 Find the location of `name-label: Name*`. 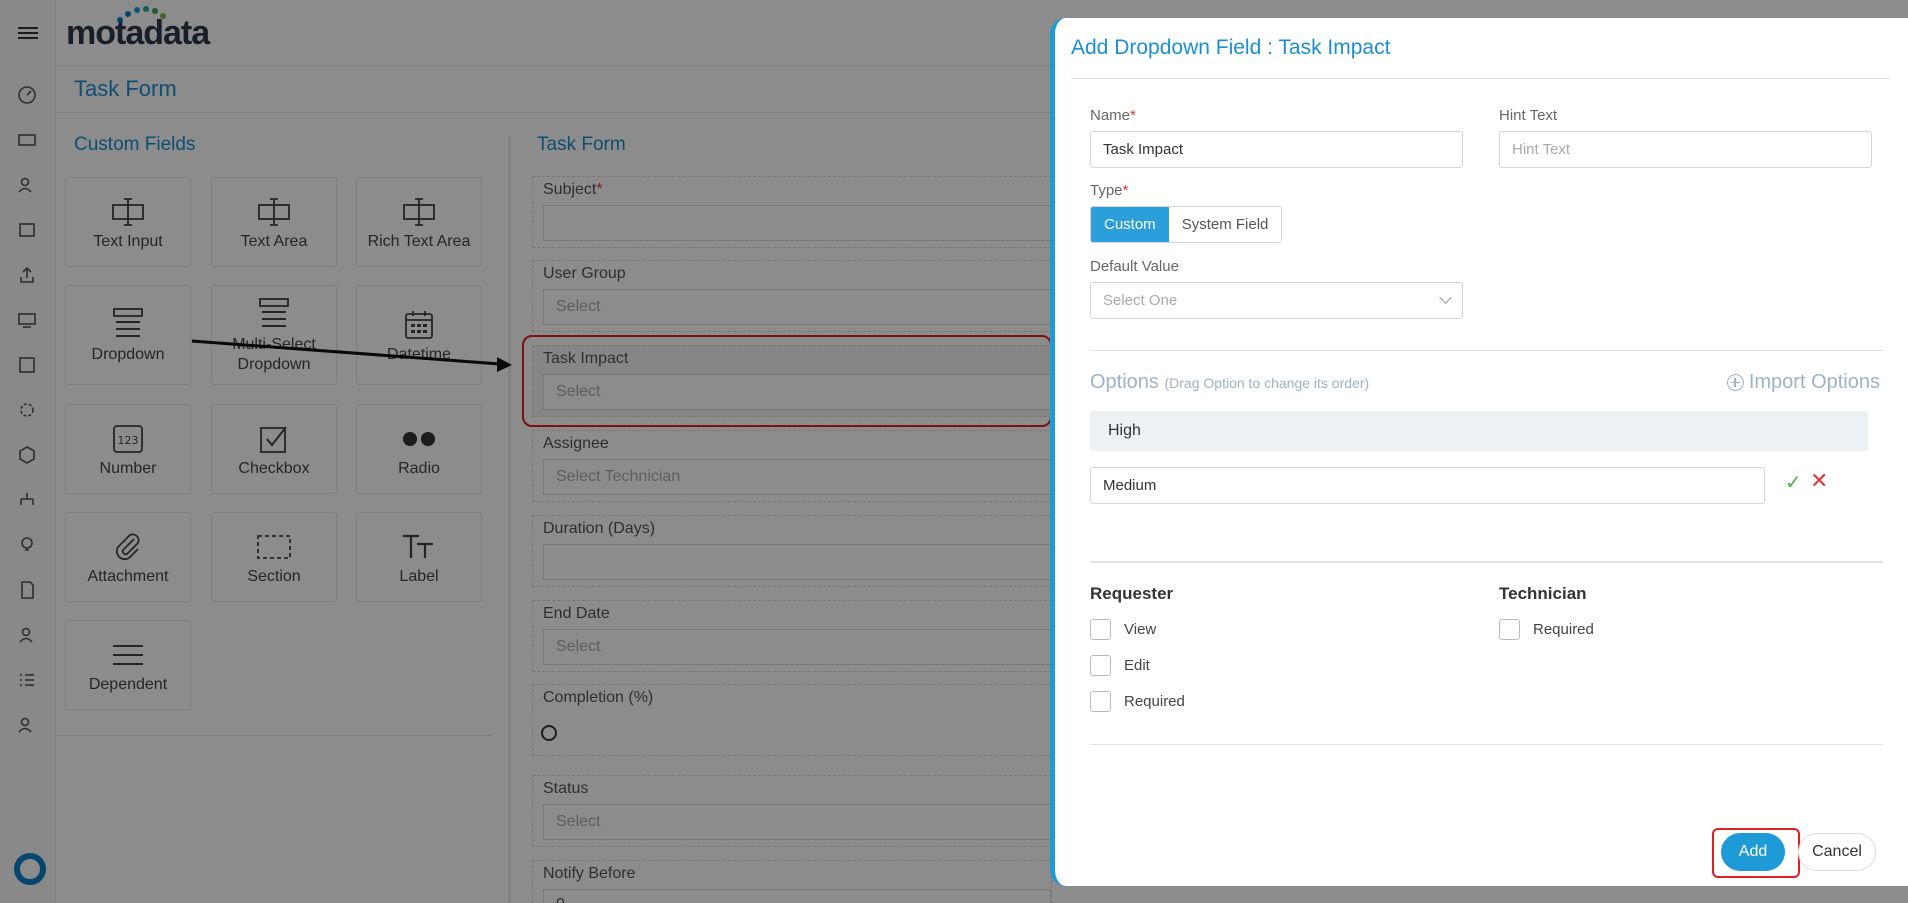

name-label: Name* is located at coordinates (1113, 115).